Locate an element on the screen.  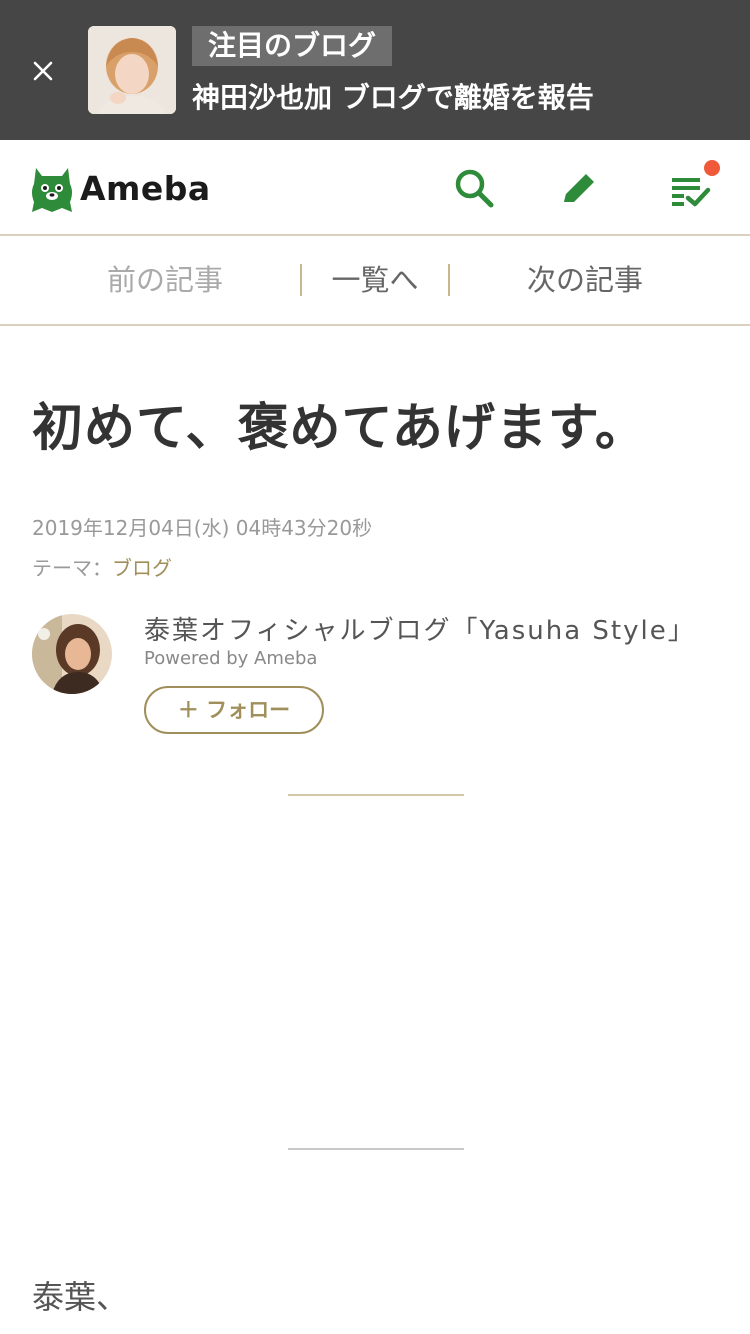
article-title: 初めて、褒めてあげます。 is located at coordinates (339, 428).